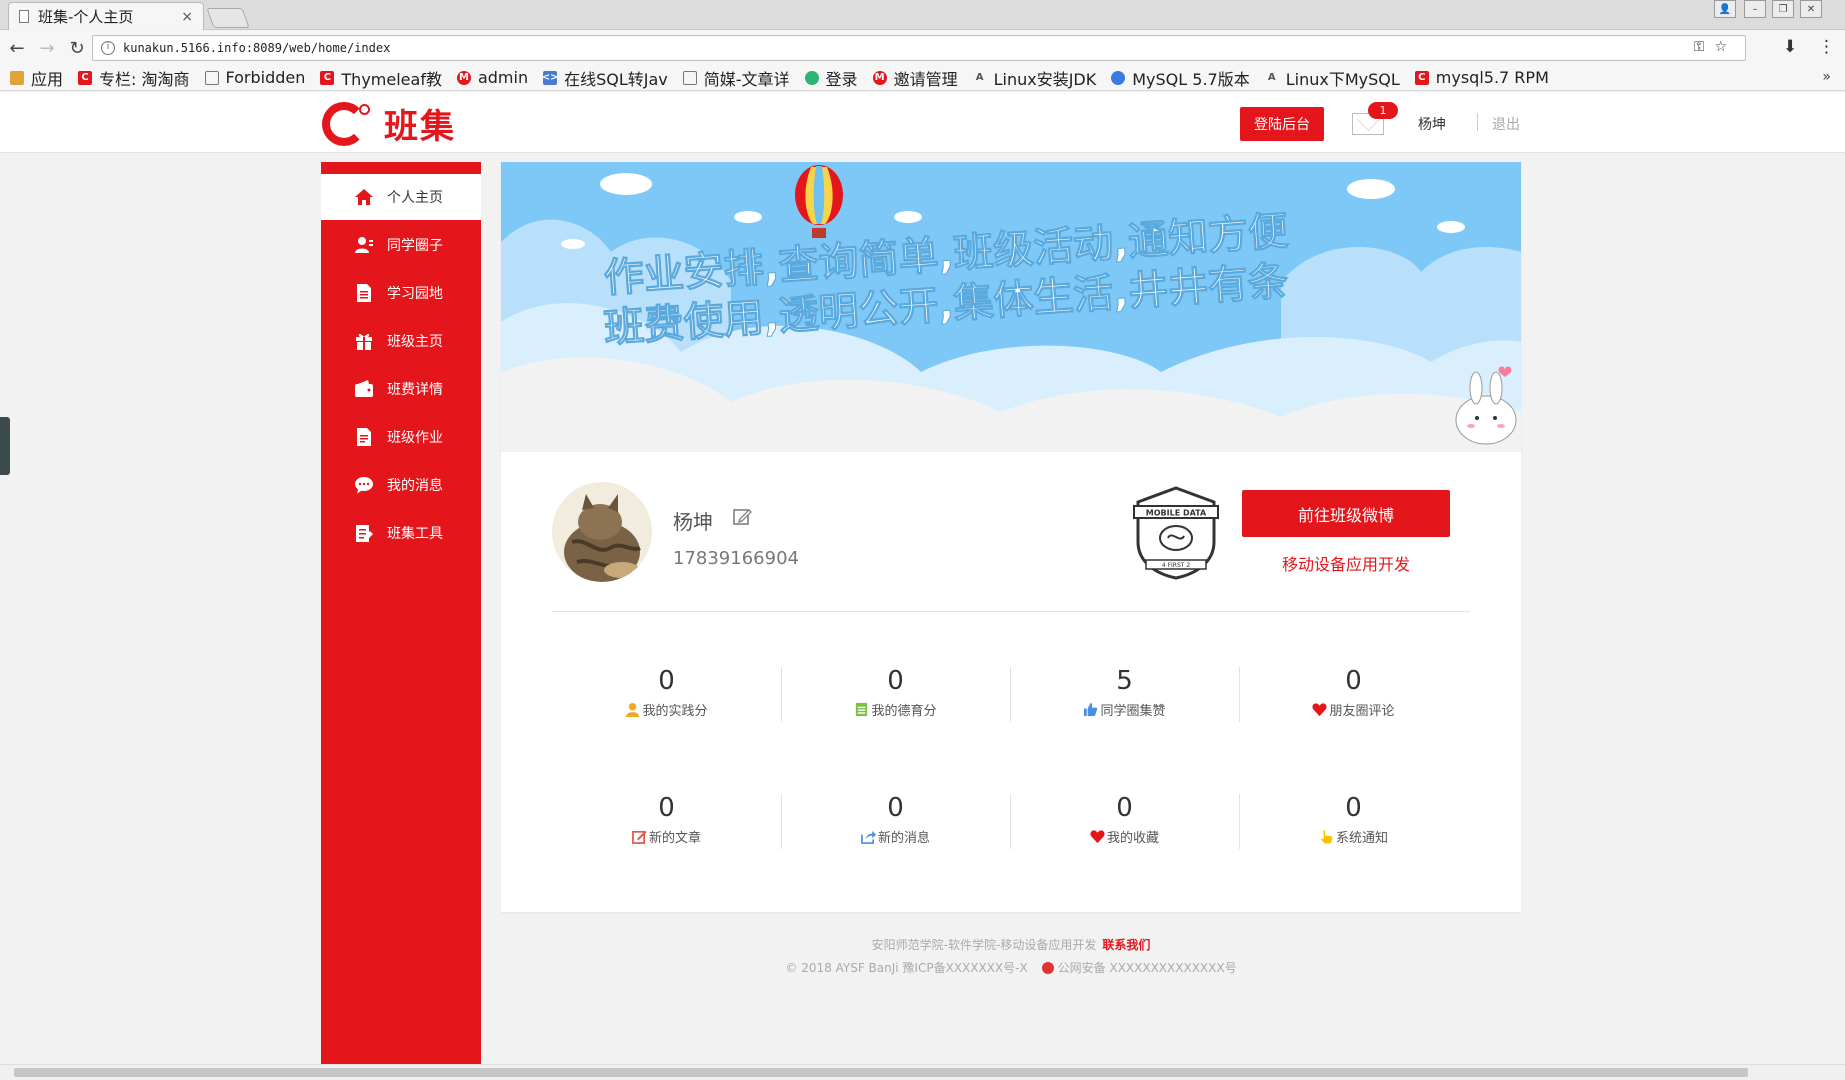  Describe the element at coordinates (77, 48) in the screenshot. I see `reload-icon: ↻` at that location.